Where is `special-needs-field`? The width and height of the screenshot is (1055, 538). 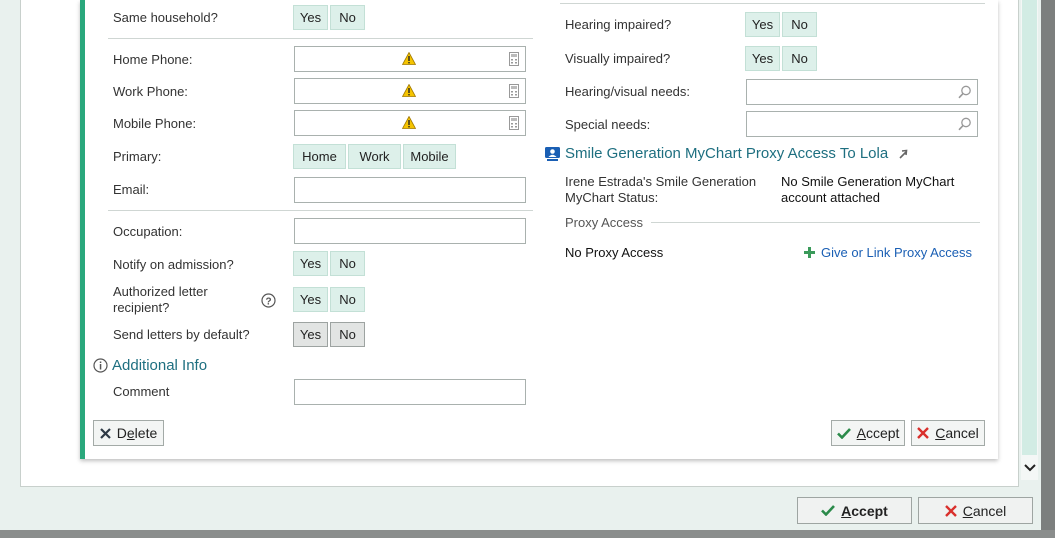
special-needs-field is located at coordinates (862, 124).